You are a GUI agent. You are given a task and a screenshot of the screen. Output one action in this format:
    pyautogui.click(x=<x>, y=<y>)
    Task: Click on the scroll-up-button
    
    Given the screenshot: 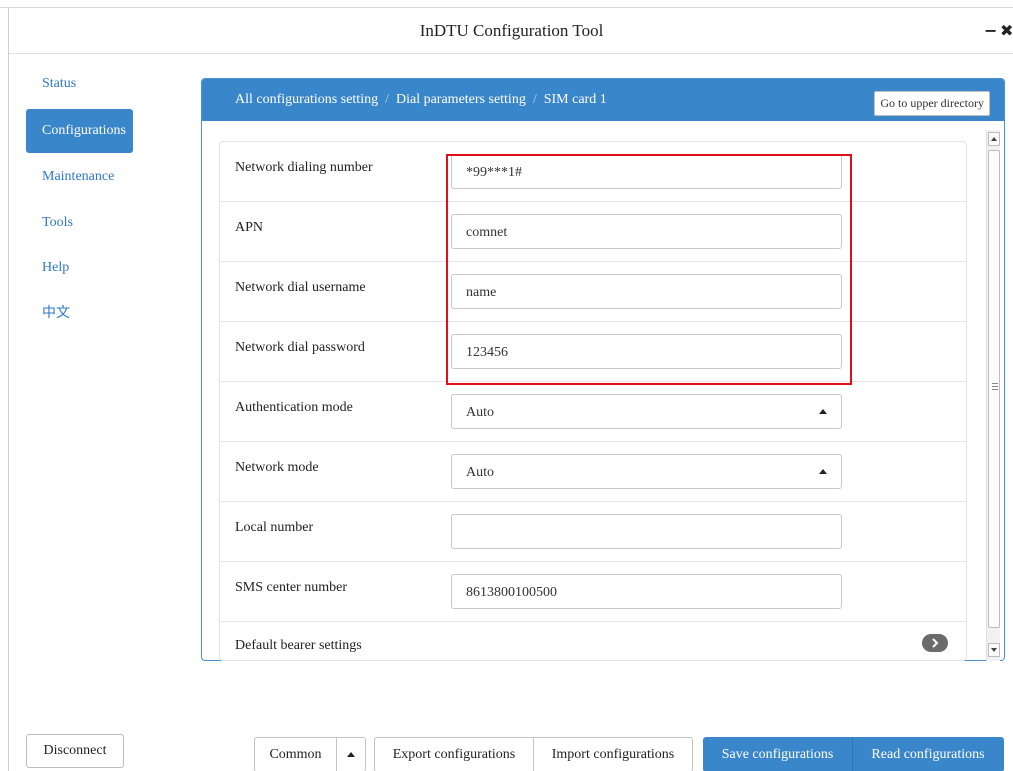 What is the action you would take?
    pyautogui.click(x=994, y=139)
    